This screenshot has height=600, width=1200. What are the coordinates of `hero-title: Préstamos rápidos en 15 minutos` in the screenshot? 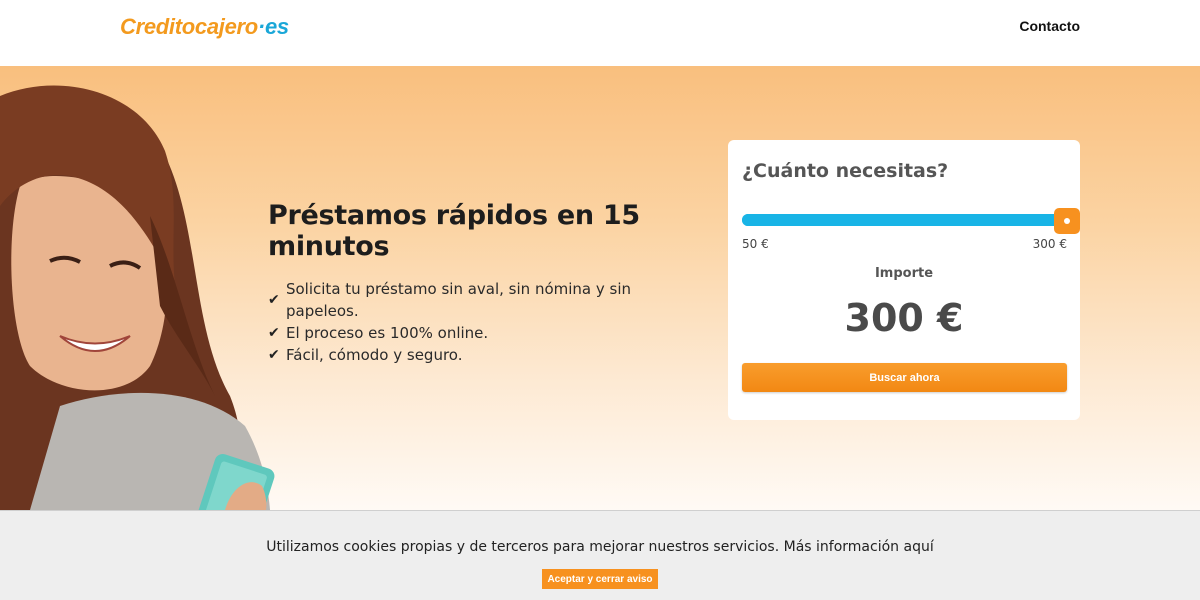 It's located at (454, 231).